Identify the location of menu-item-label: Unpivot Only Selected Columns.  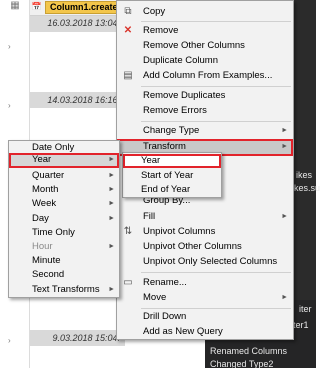
(210, 261).